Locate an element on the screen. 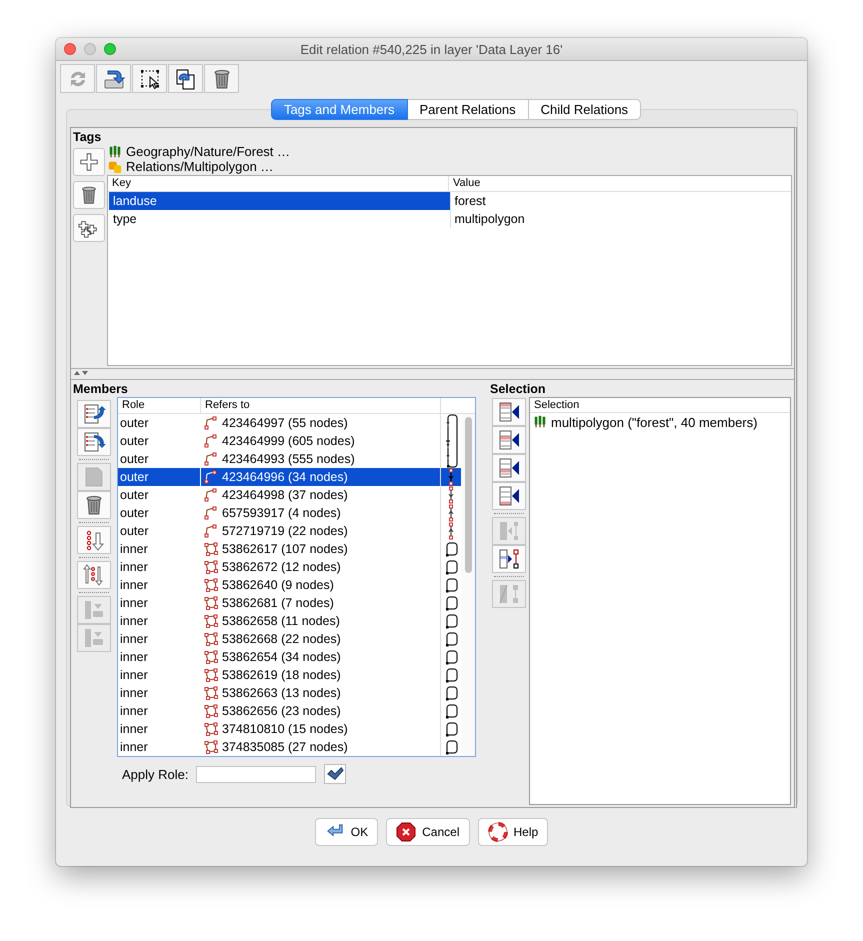 Image resolution: width=863 pixels, height=941 pixels. column-header: Refers to is located at coordinates (321, 405).